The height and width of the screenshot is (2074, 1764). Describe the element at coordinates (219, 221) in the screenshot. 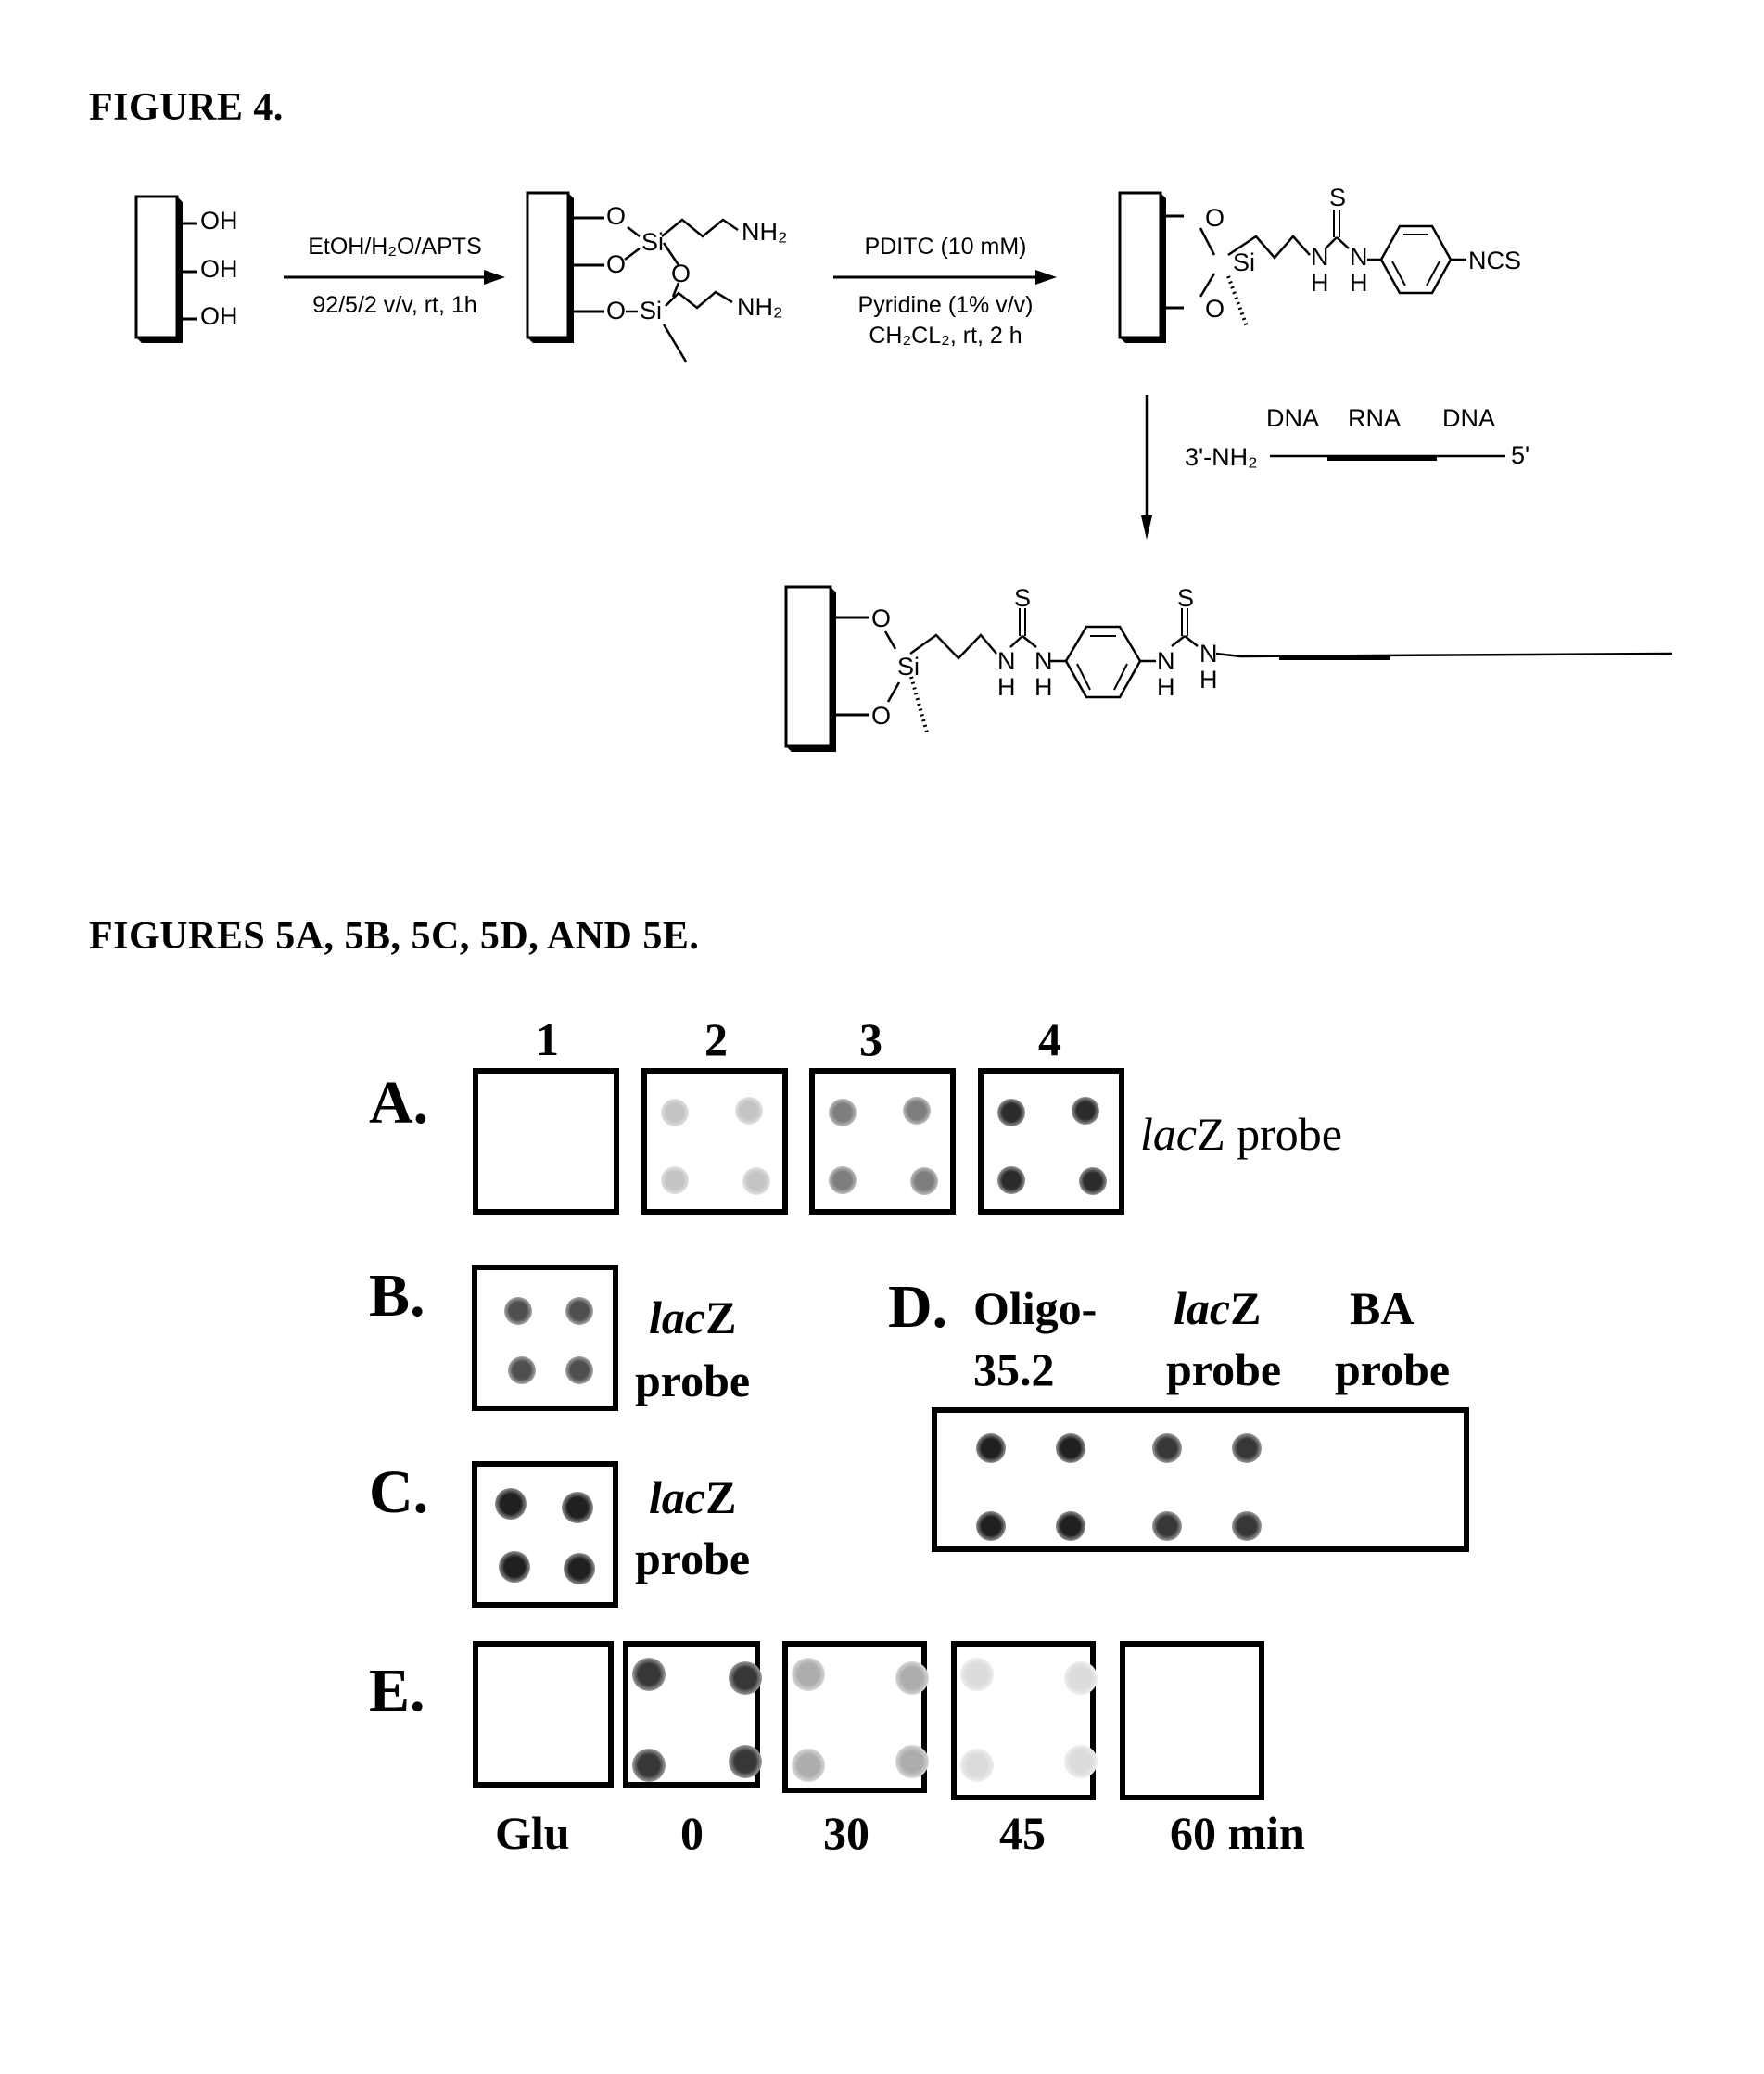

I see `atom-oh-1: OH` at that location.